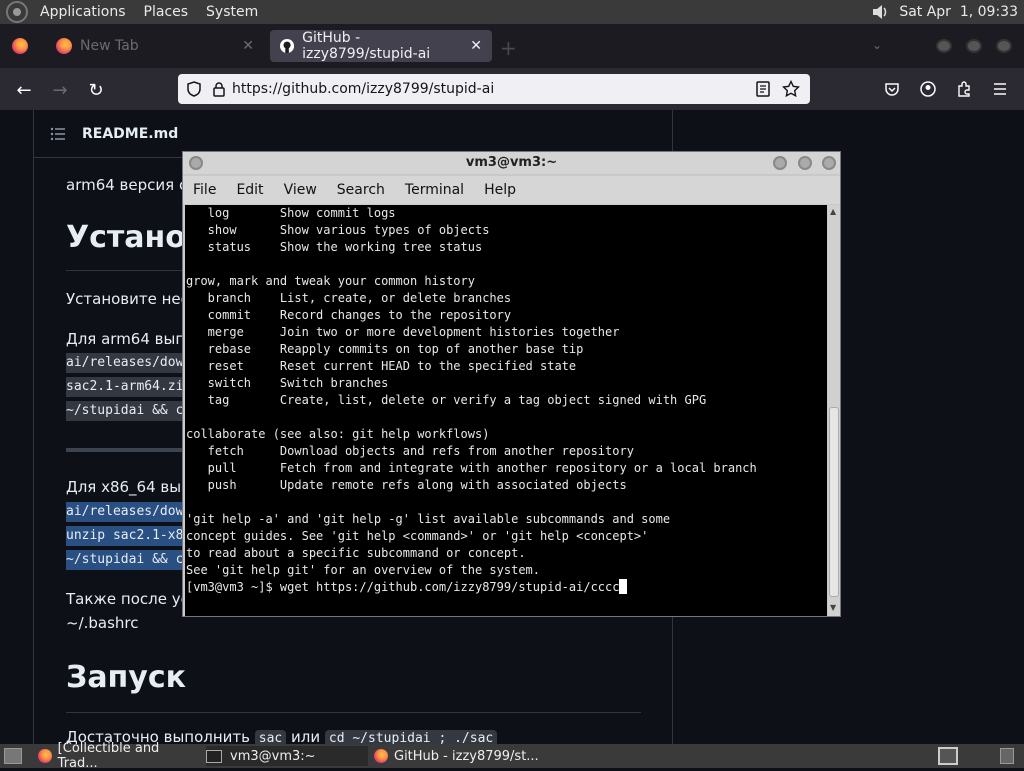  Describe the element at coordinates (361, 190) in the screenshot. I see `menu-search: Search` at that location.